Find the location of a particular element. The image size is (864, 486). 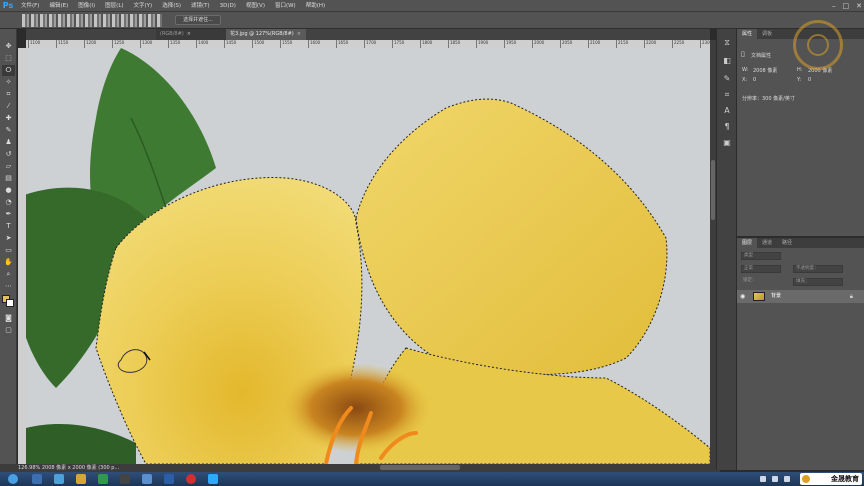

background-color-swatch is located at coordinates (10, 303).